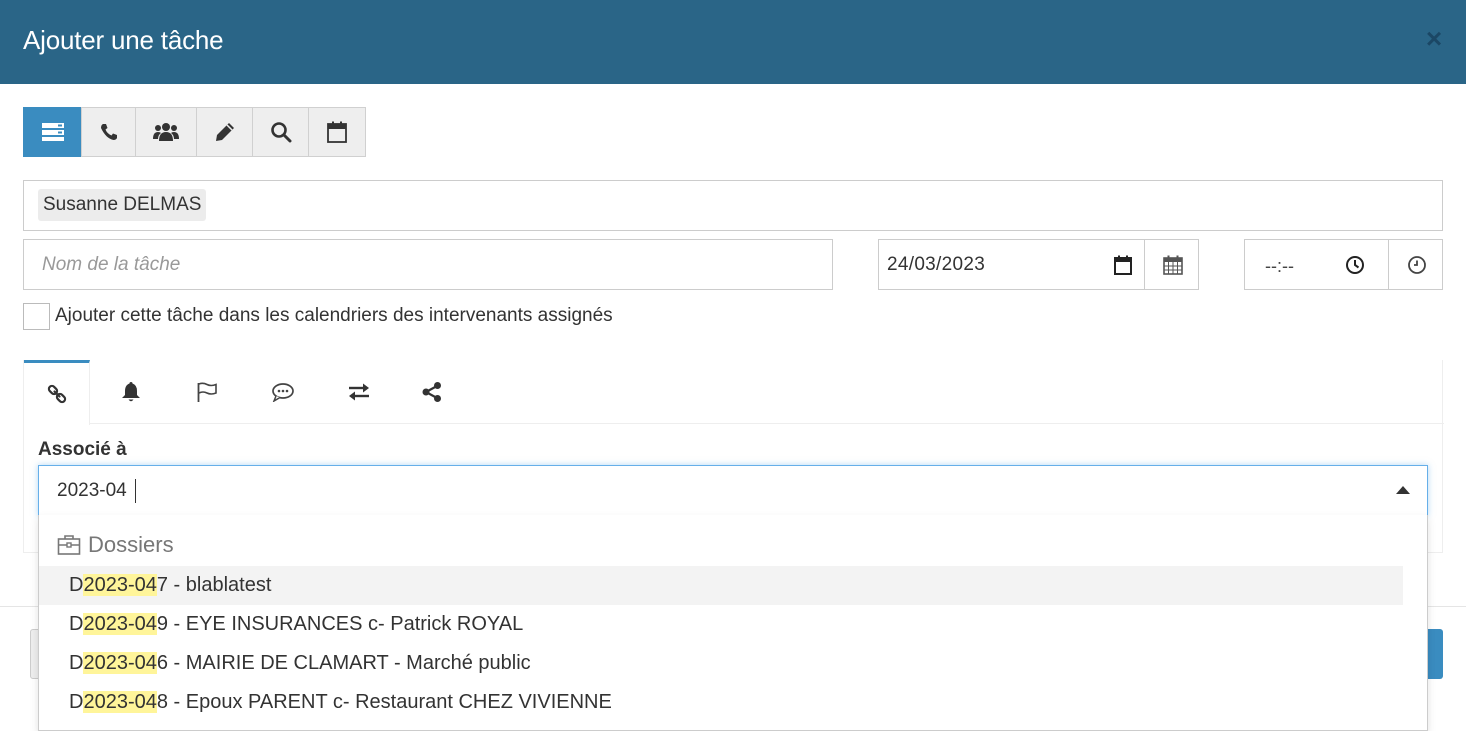 This screenshot has width=1466, height=731. I want to click on tab-share, so click(432, 392).